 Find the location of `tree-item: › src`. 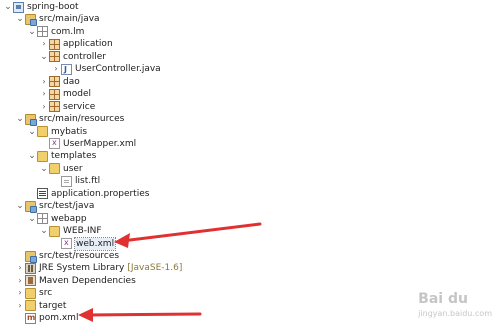

tree-item: › src is located at coordinates (33, 293).